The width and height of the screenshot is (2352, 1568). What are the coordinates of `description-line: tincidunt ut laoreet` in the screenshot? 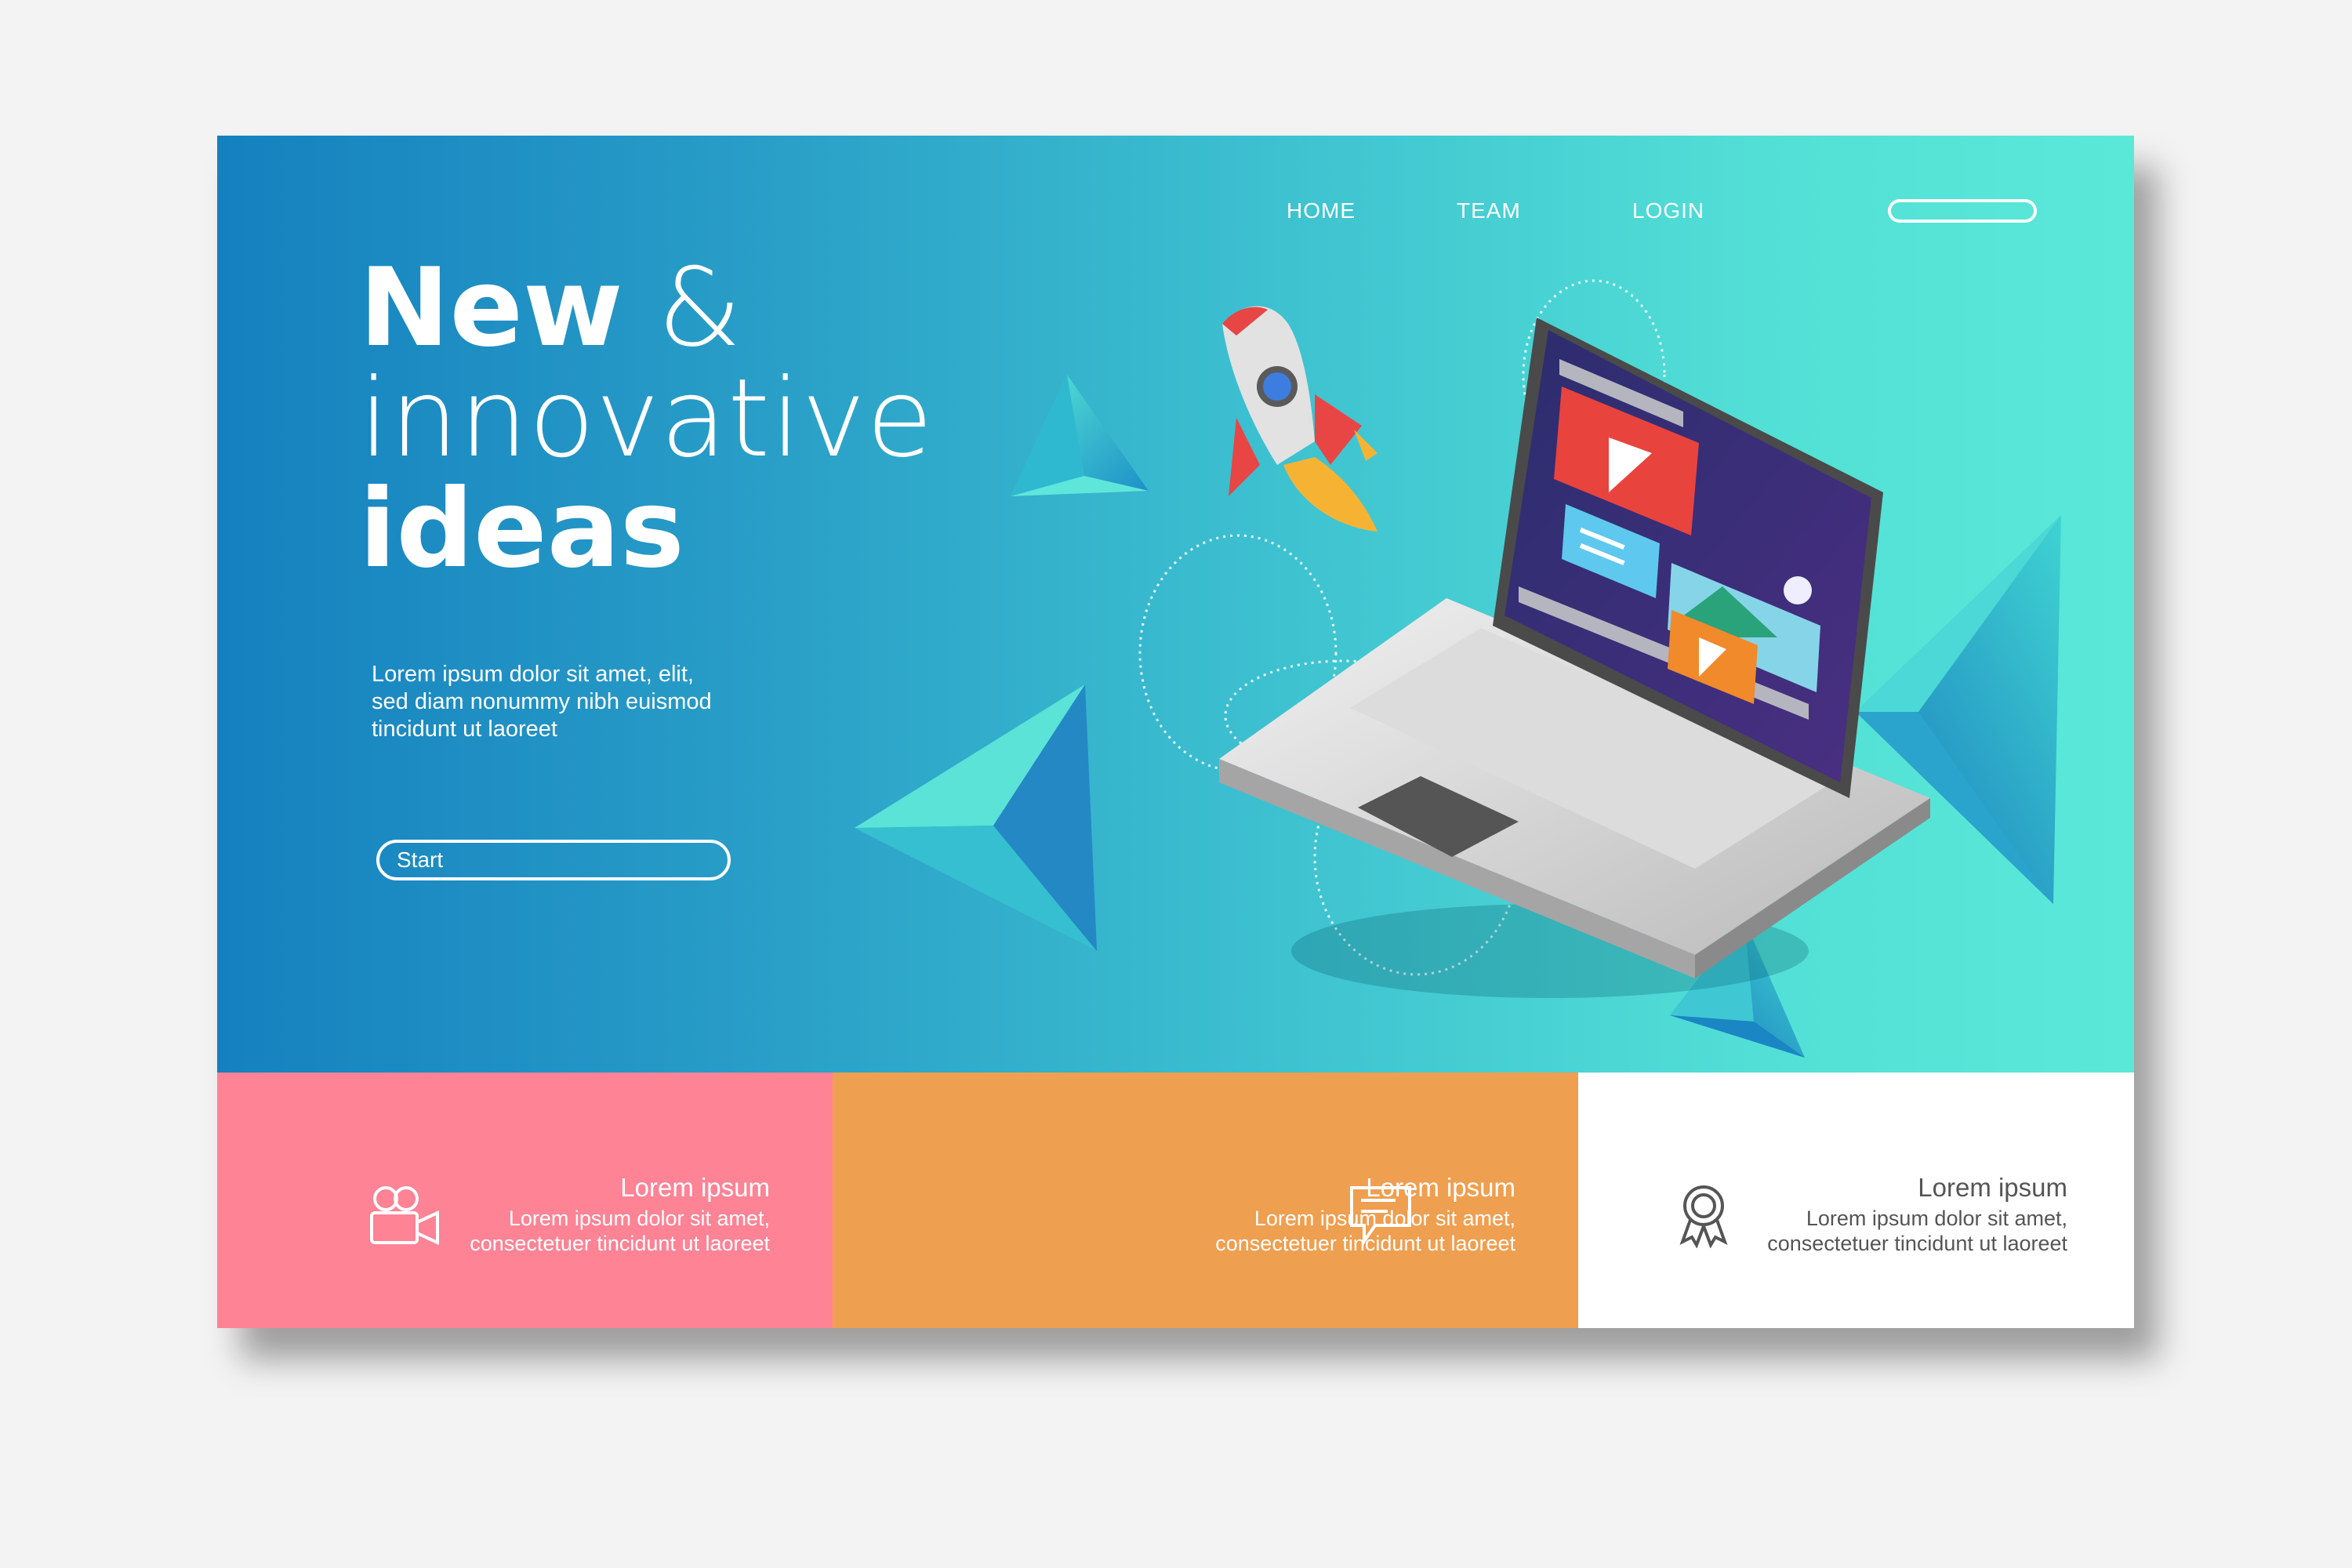 It's located at (464, 729).